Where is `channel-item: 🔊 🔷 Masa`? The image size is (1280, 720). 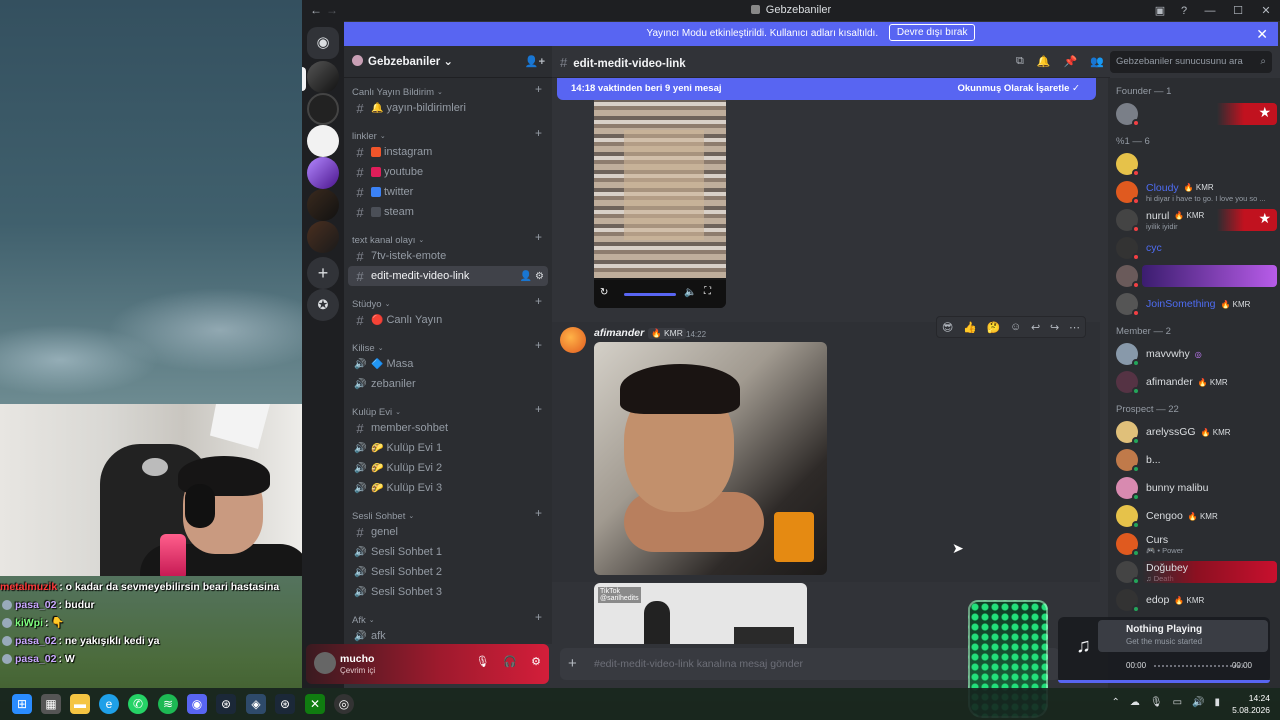
channel-item: 🔊 🔷 Masa is located at coordinates (448, 364).